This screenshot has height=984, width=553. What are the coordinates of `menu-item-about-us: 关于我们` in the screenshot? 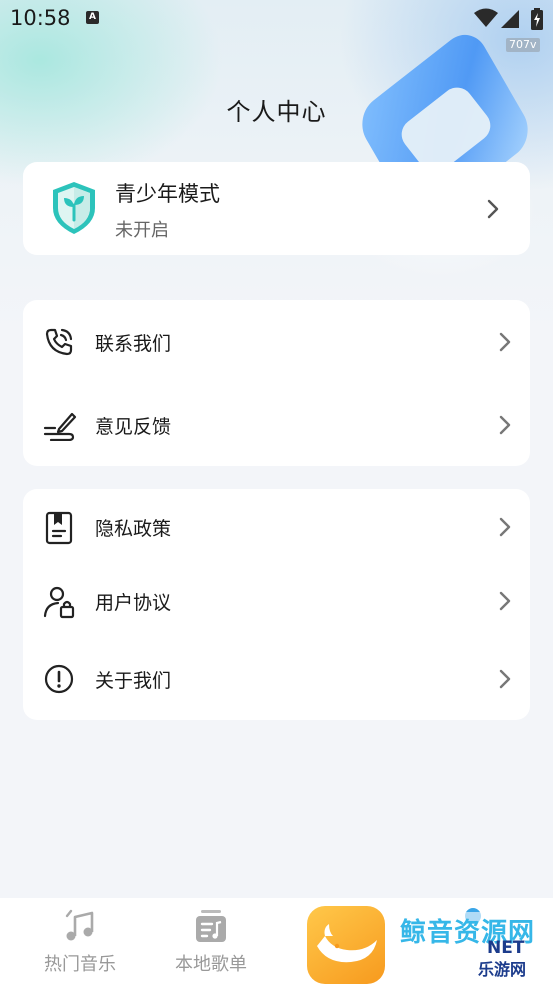 It's located at (276, 679).